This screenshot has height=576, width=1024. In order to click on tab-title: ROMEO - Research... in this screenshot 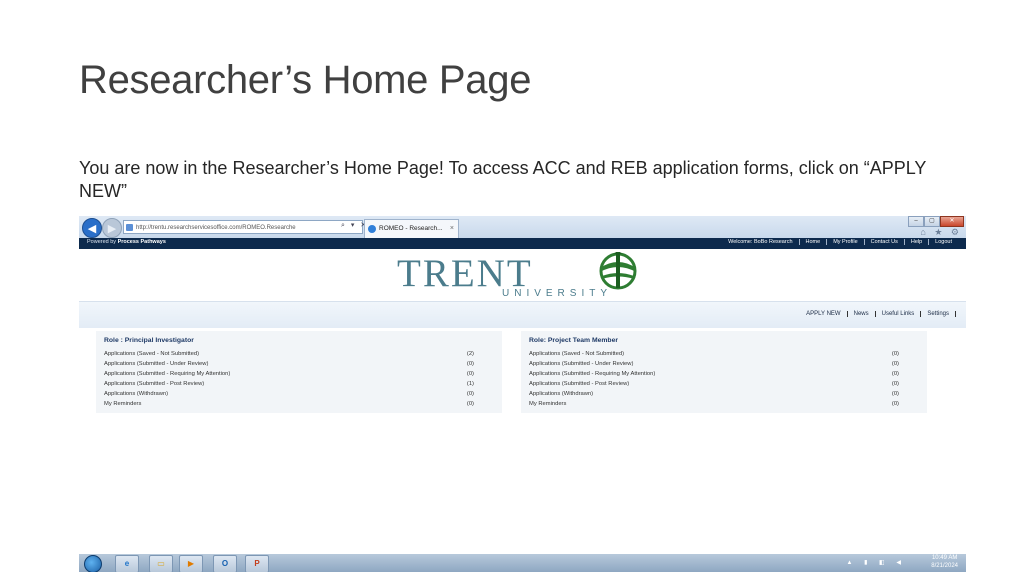, I will do `click(411, 228)`.